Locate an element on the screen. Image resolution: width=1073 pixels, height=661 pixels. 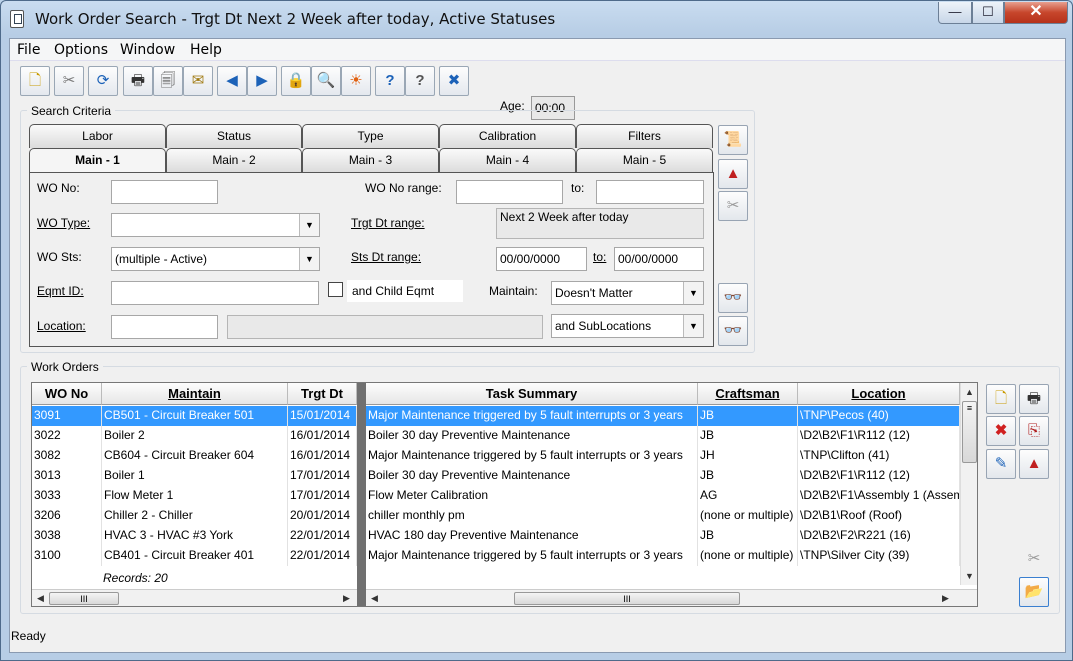
cell-wo-no: 3033 is located at coordinates (67, 496).